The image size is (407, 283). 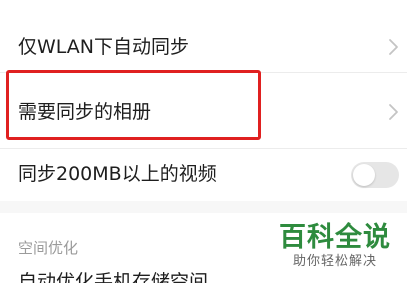 I want to click on watermark-title: 百科全说, so click(x=335, y=237).